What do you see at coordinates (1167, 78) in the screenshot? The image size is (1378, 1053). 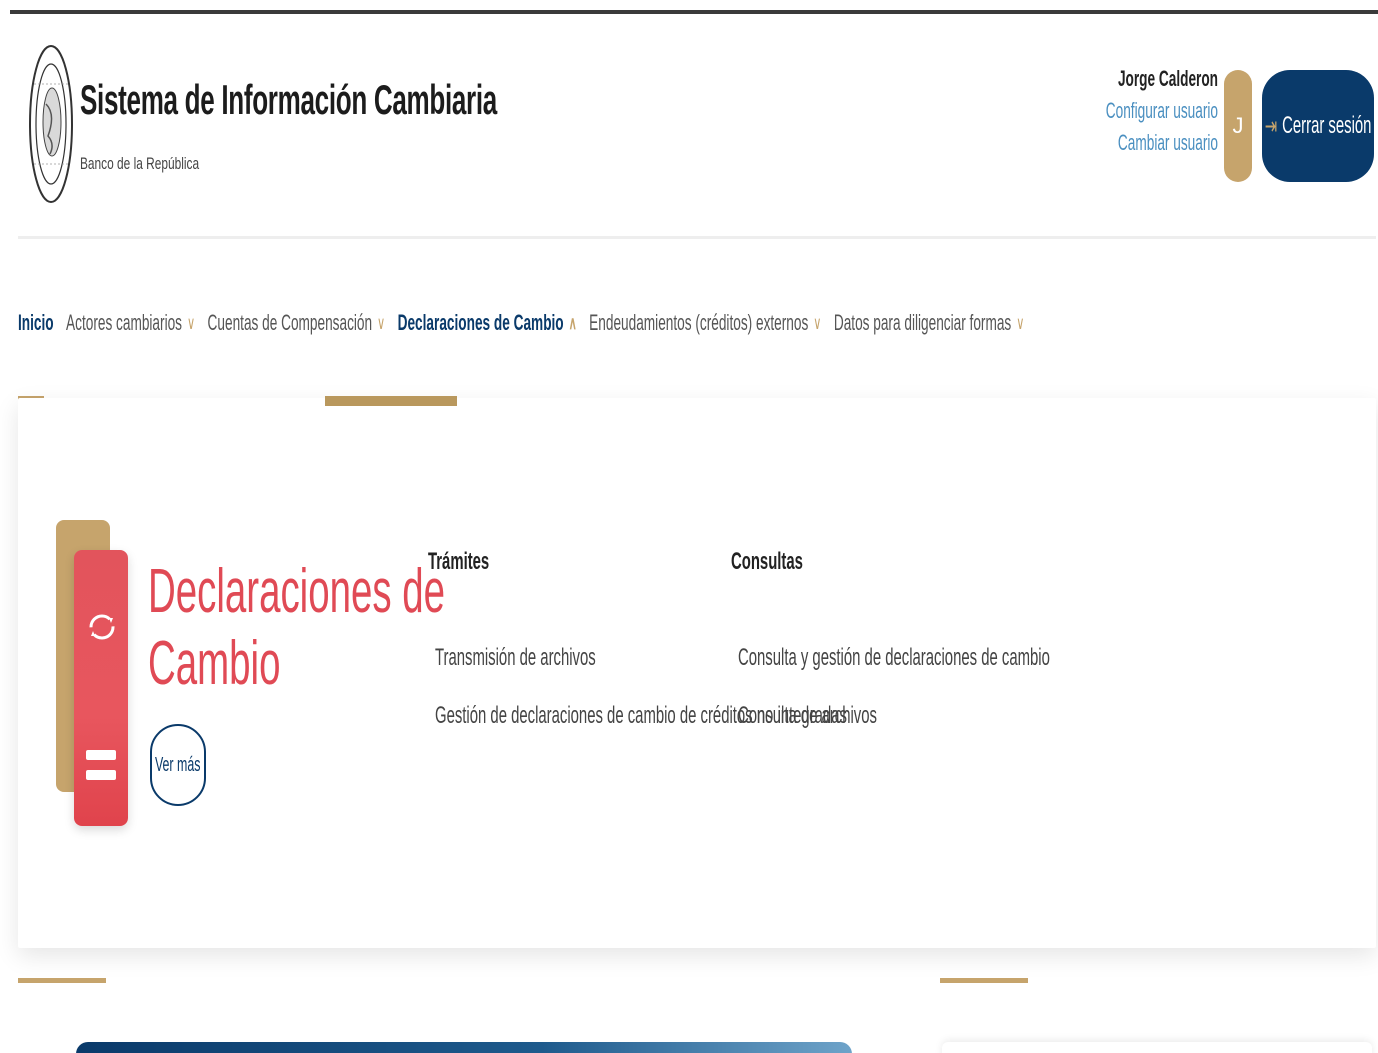 I see `user-name: Jorge Calderon` at bounding box center [1167, 78].